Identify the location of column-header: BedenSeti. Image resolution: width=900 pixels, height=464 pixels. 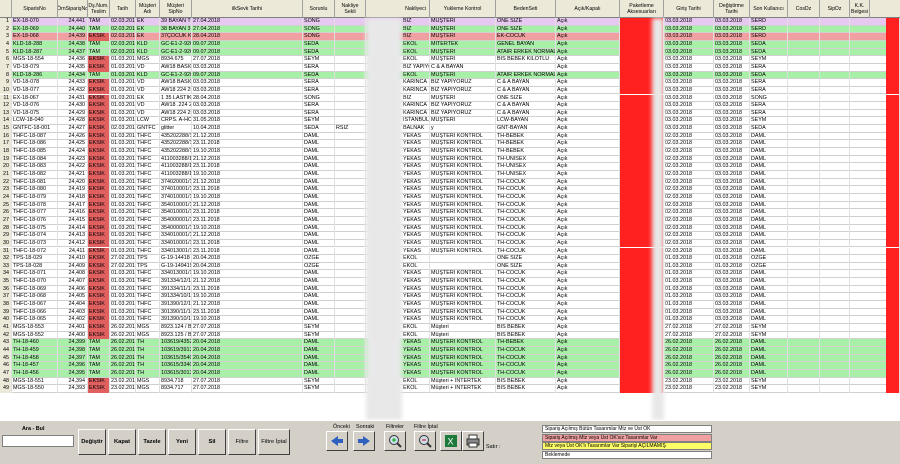
(526, 9).